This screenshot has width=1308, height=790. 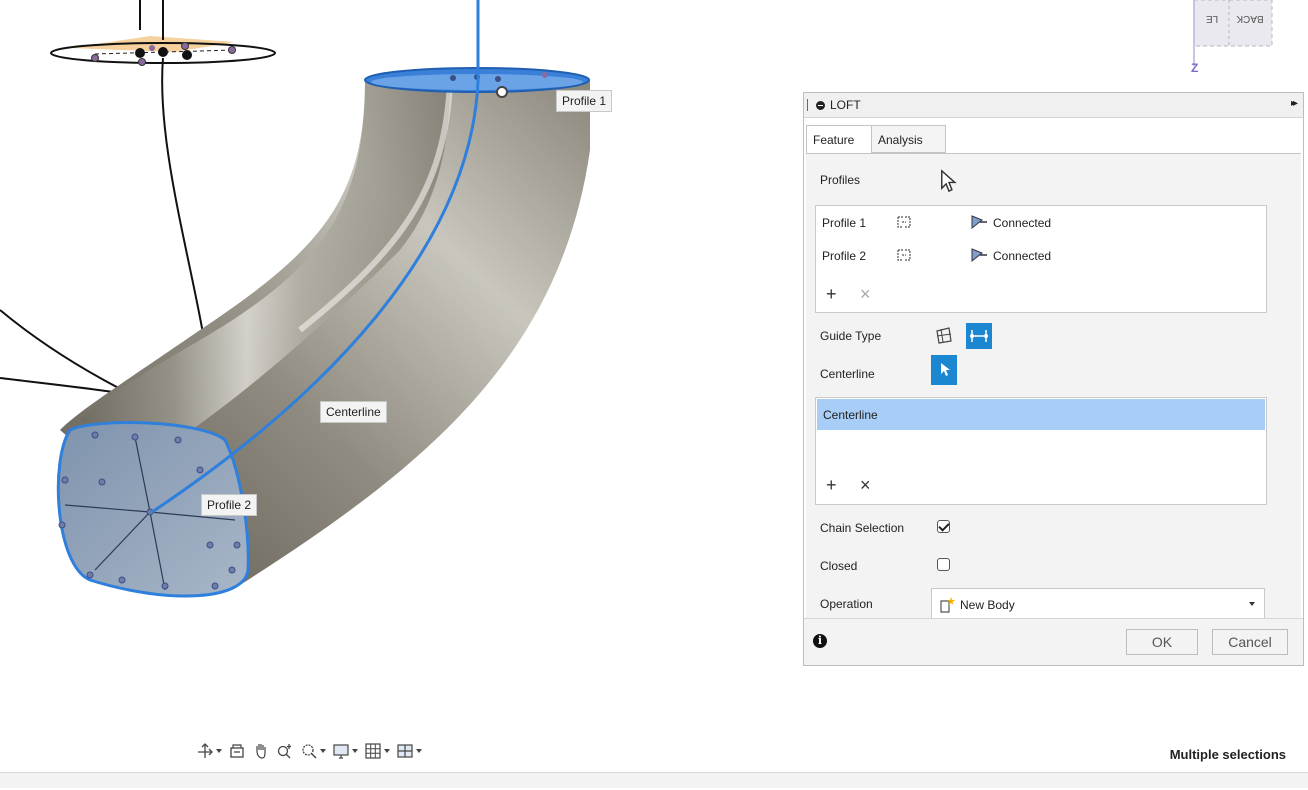 What do you see at coordinates (844, 223) in the screenshot?
I see `profile-name: Profile 1` at bounding box center [844, 223].